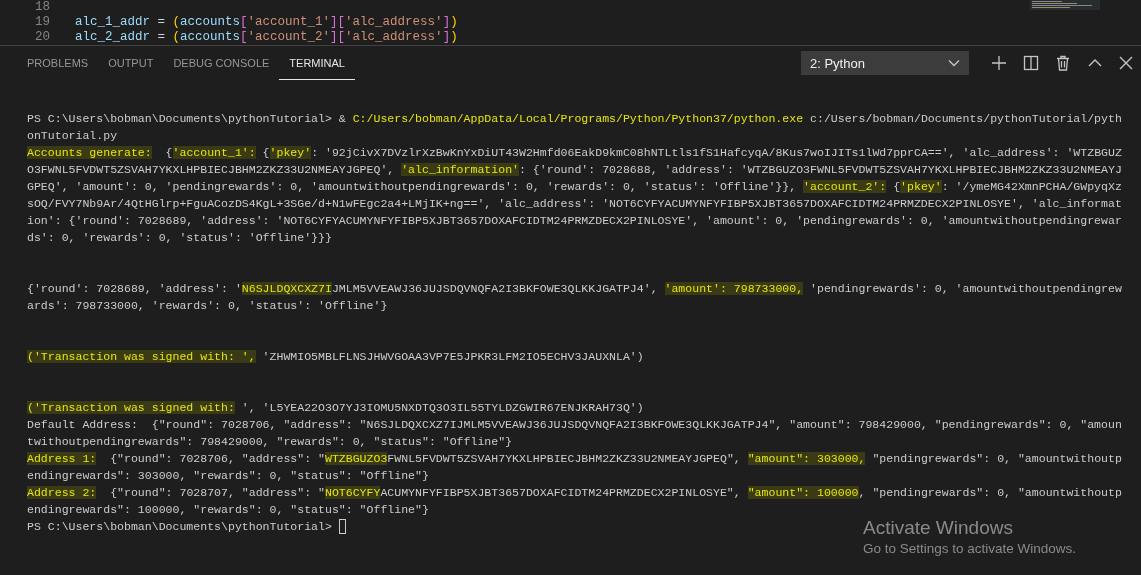 Image resolution: width=1141 pixels, height=575 pixels. I want to click on terminal-cursor, so click(342, 526).